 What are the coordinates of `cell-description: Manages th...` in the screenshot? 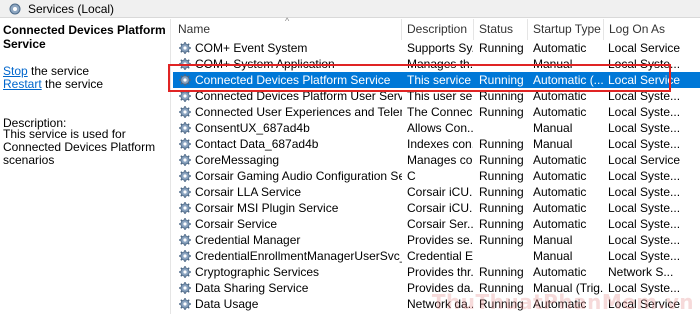 It's located at (440, 64).